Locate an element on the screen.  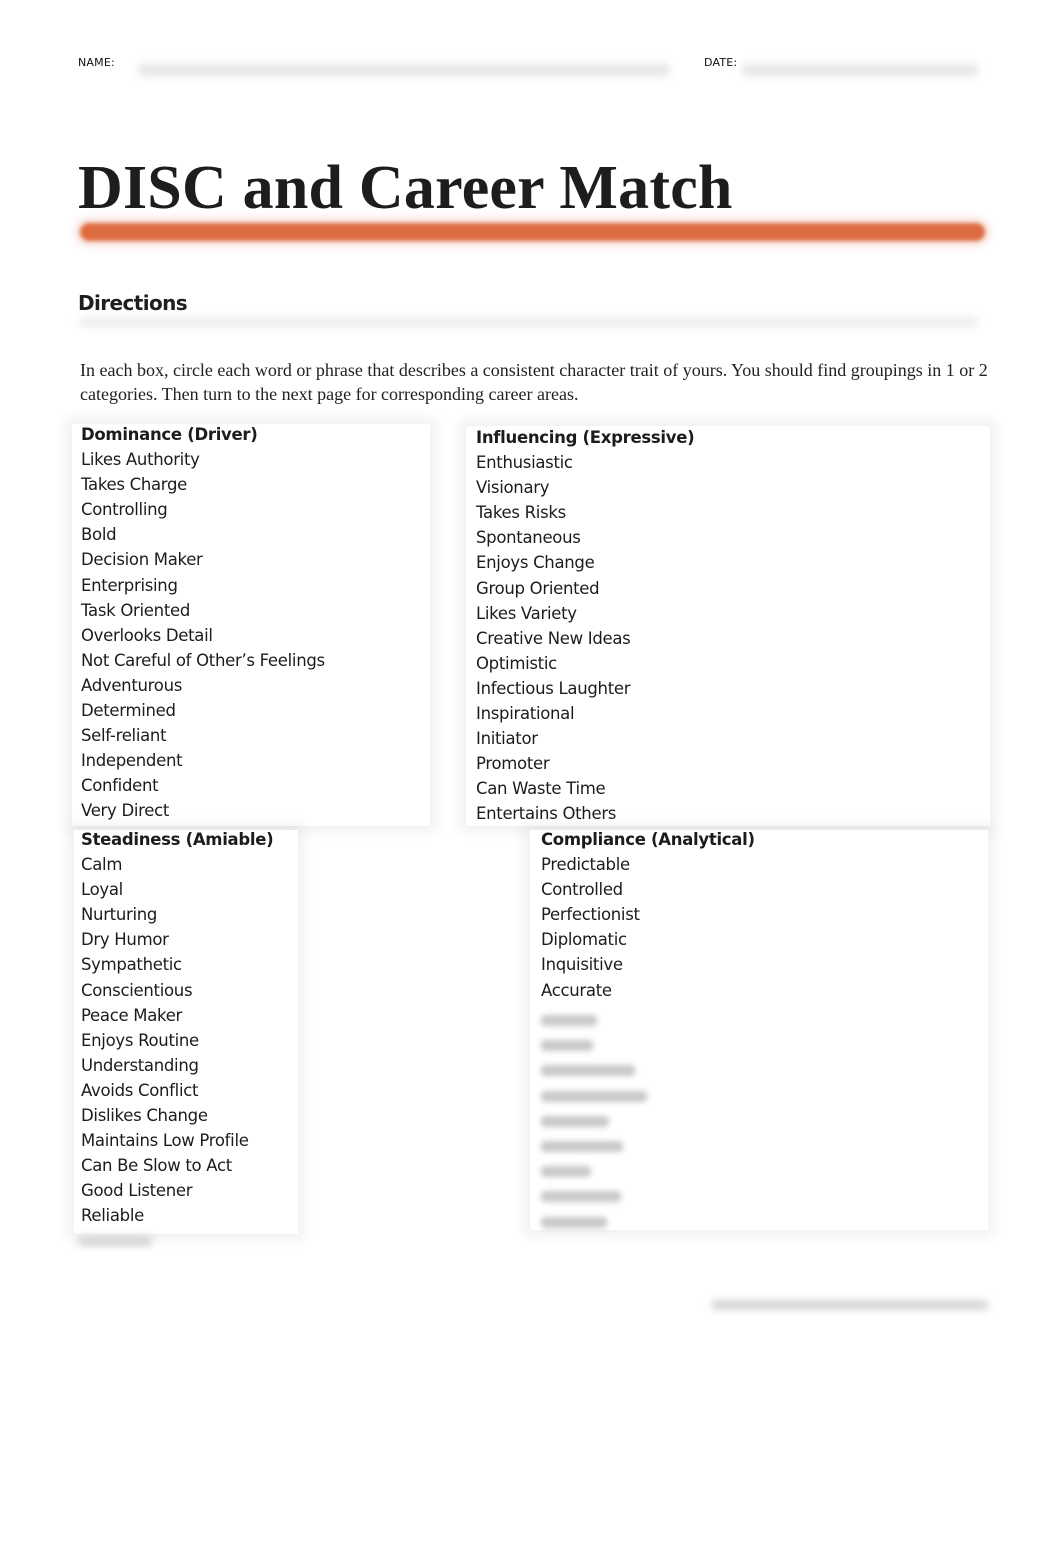
list-item: Inspirational is located at coordinates (585, 713).